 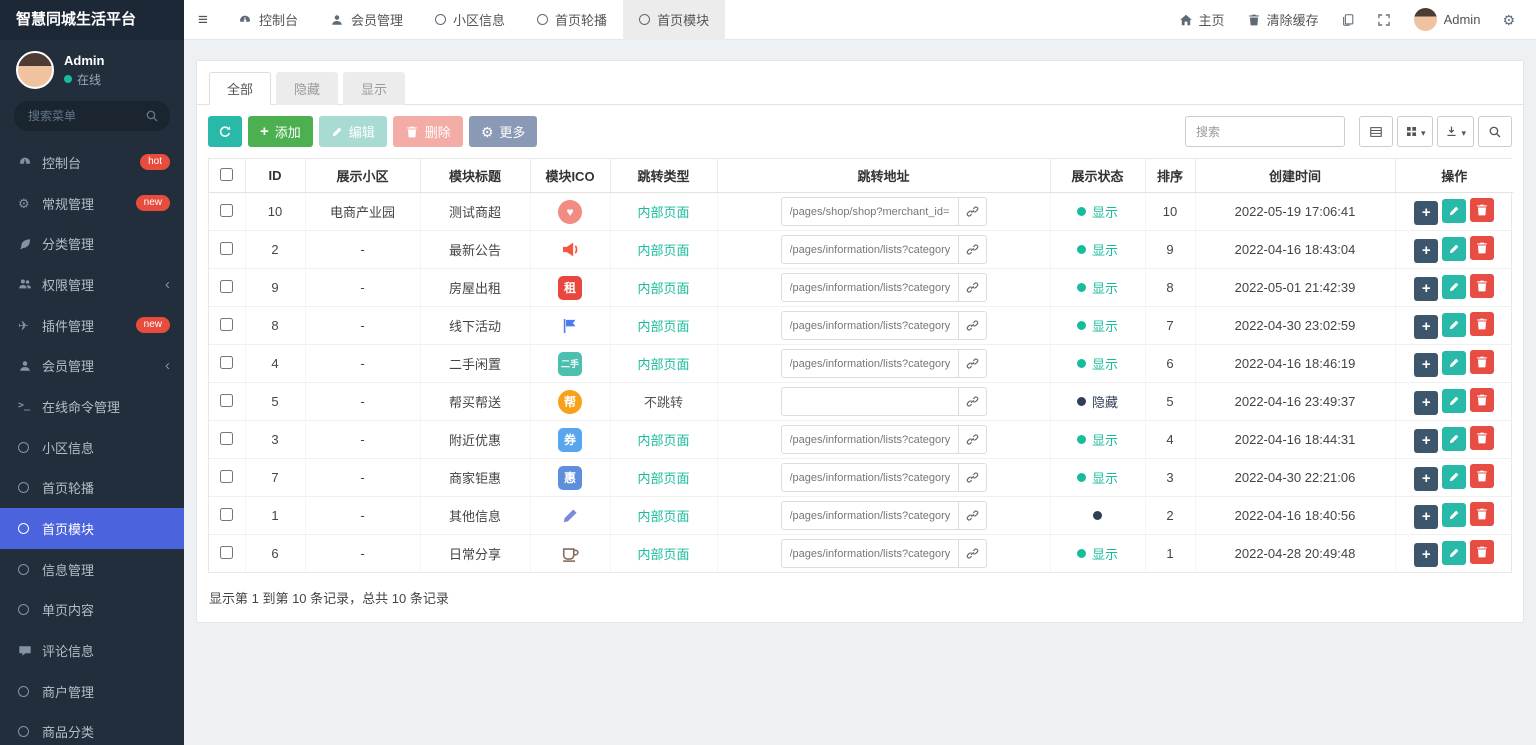 What do you see at coordinates (92, 243) in the screenshot?
I see `sidebar-item: 分类管理` at bounding box center [92, 243].